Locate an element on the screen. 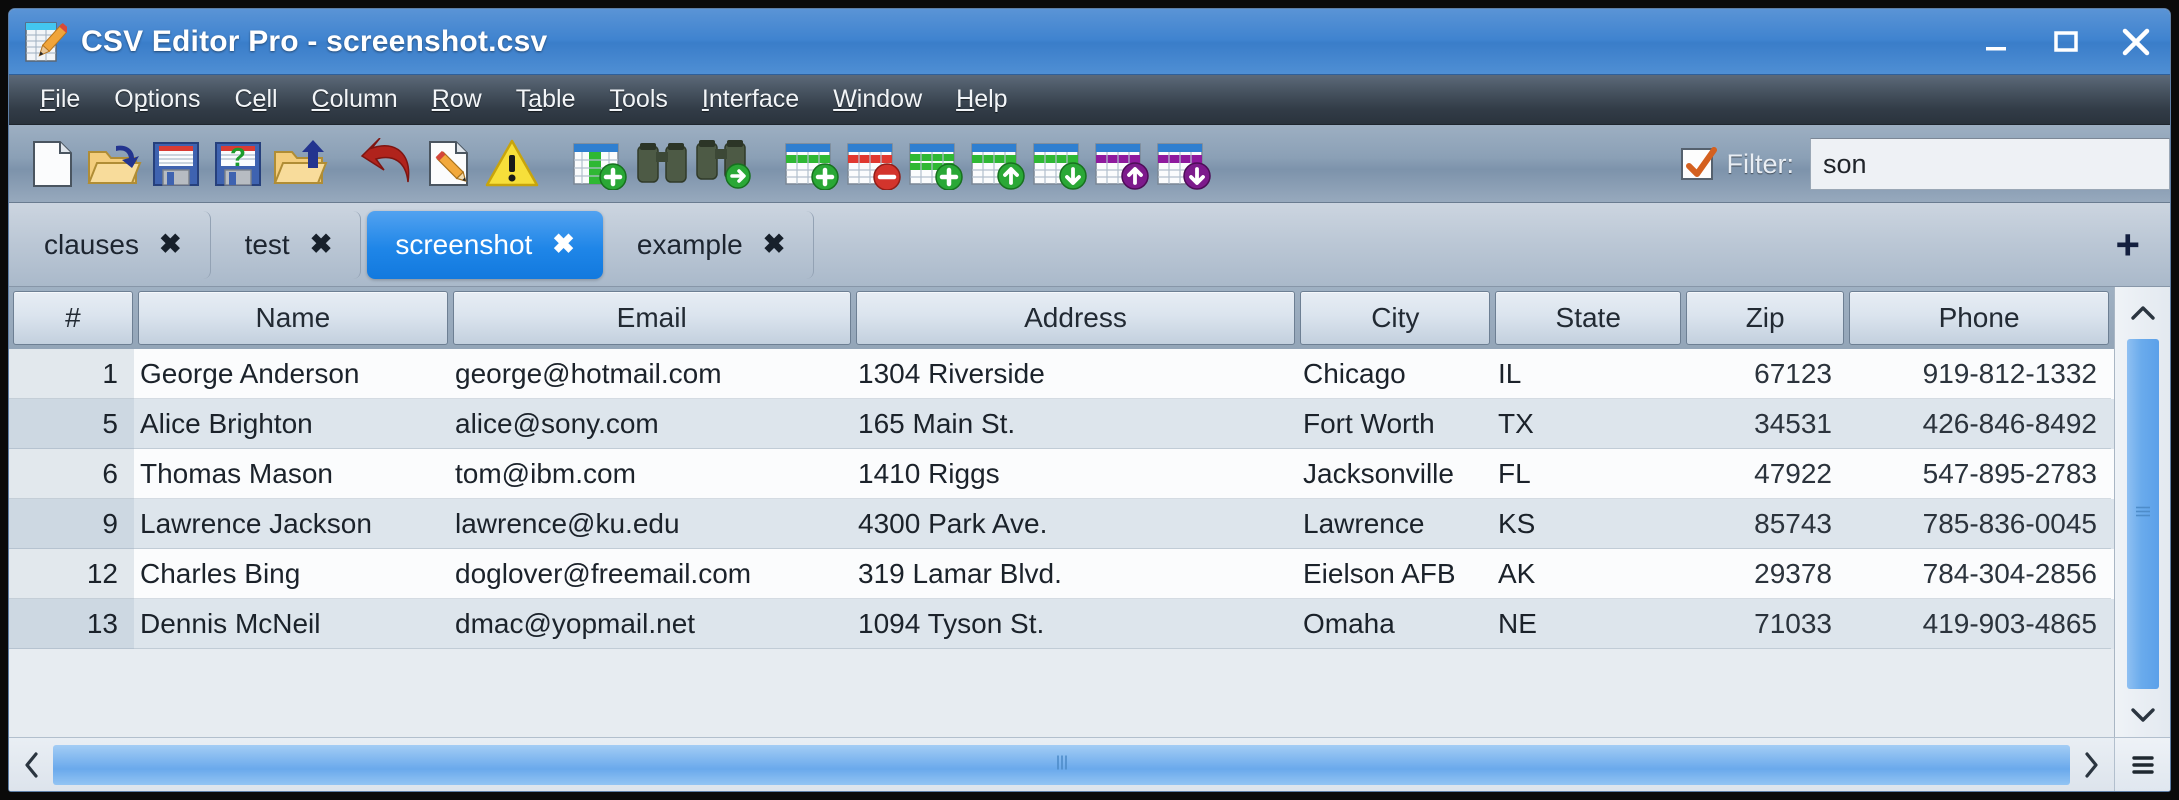  filter-input is located at coordinates (1990, 164).